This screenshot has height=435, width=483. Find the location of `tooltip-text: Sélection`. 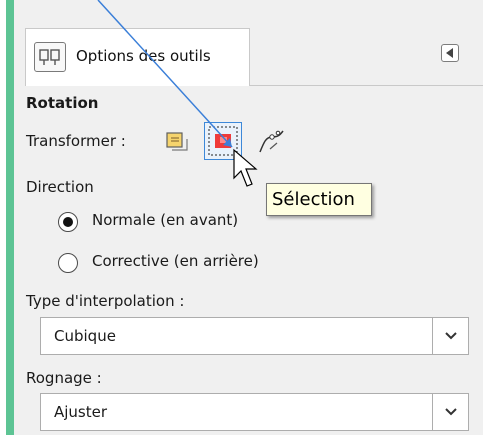

tooltip-text: Sélection is located at coordinates (313, 199).